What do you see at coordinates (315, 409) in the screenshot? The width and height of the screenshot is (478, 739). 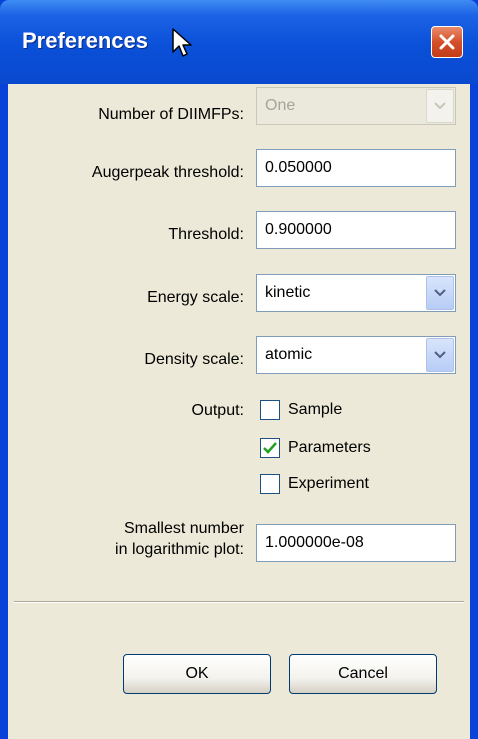 I see `sample-checkbox-label: Sample` at bounding box center [315, 409].